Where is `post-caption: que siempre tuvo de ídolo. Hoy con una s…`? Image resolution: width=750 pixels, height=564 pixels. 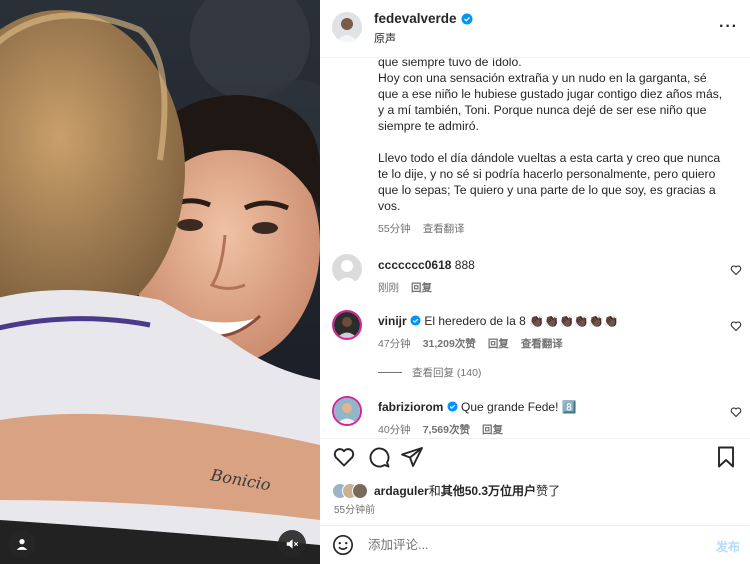
post-caption: que siempre tuvo de ídolo. Hoy con una s… is located at coordinates (553, 142).